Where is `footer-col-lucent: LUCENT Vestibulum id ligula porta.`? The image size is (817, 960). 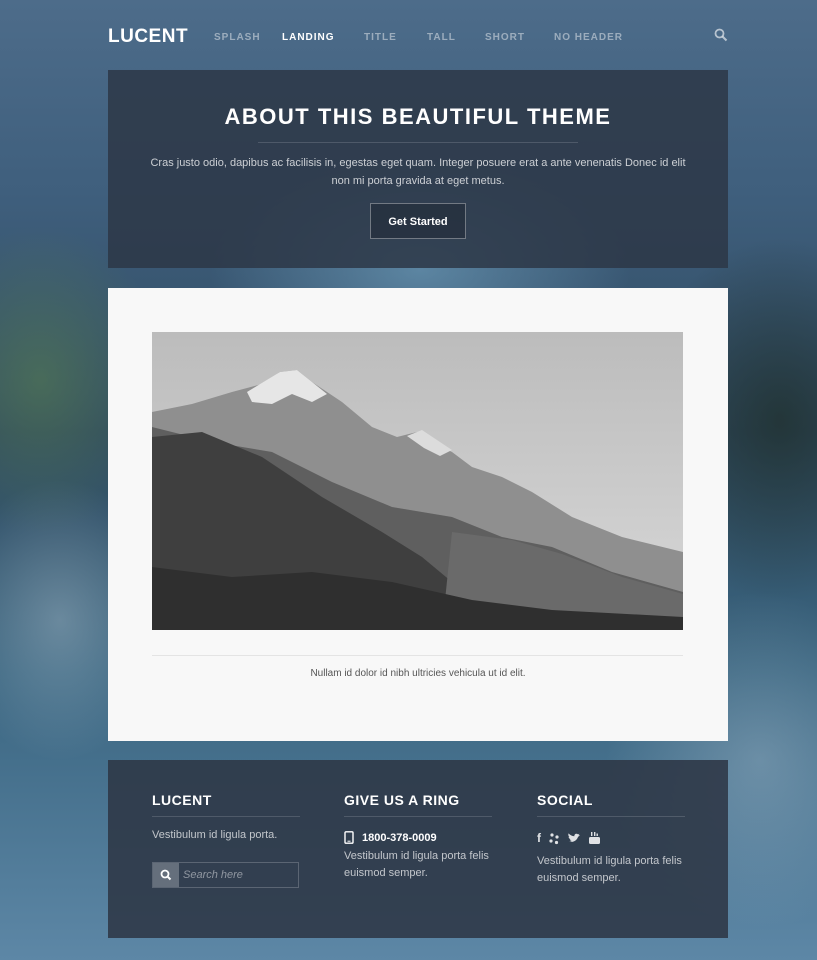 footer-col-lucent: LUCENT Vestibulum id ligula porta. is located at coordinates (226, 840).